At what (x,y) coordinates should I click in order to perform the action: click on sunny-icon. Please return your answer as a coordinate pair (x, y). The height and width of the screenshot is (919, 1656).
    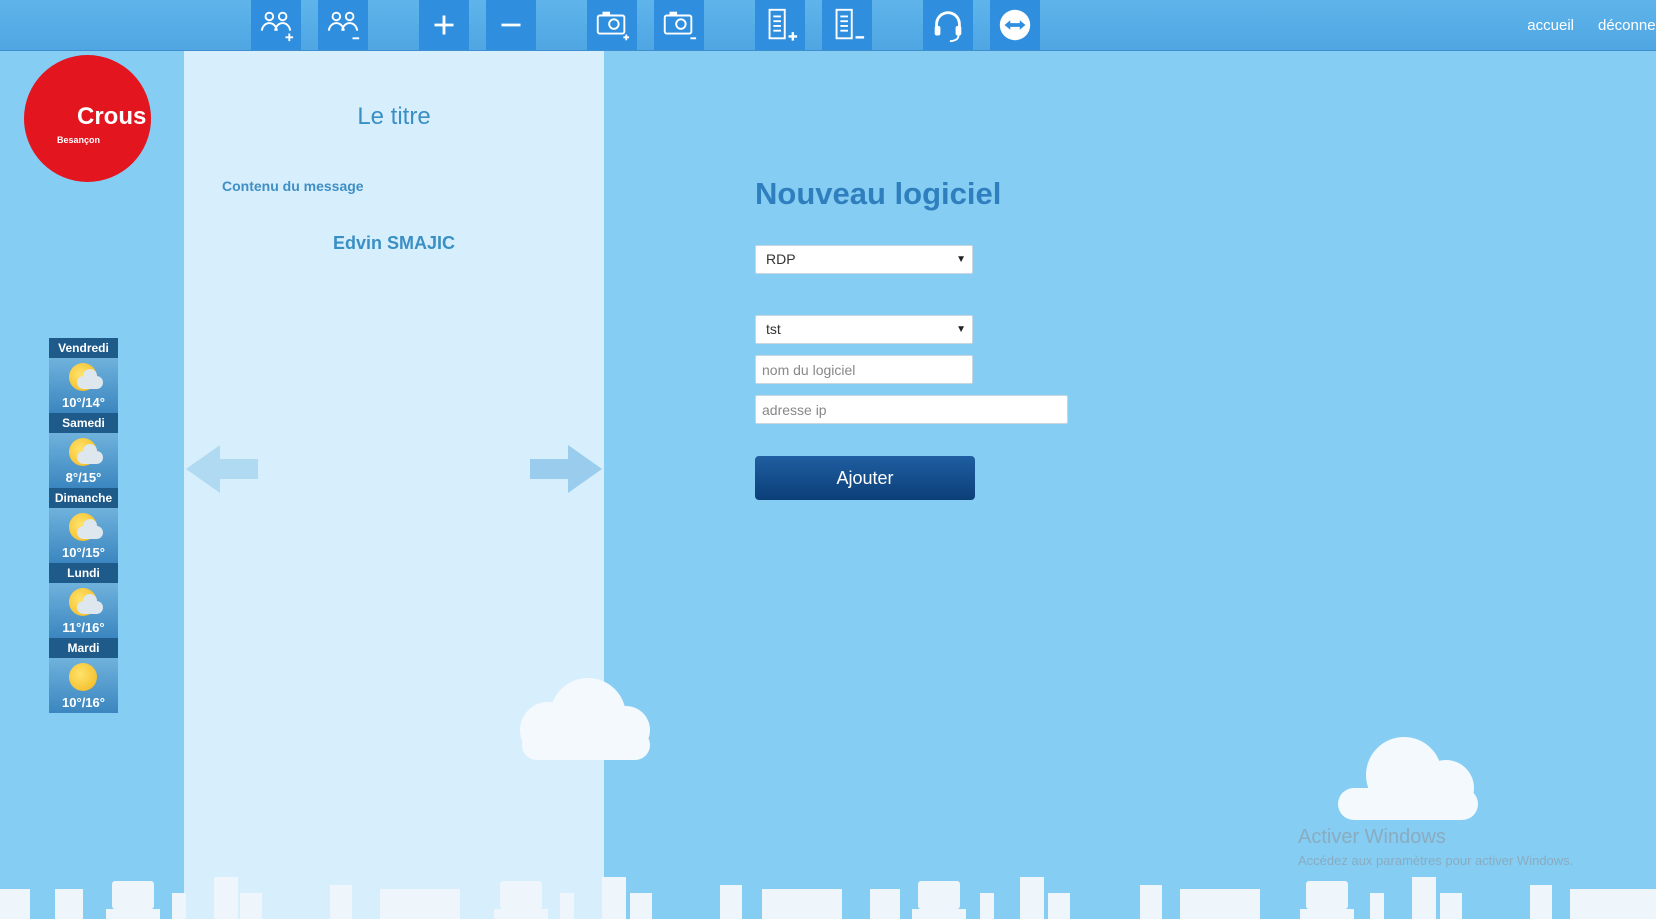
    Looking at the image, I should click on (83, 677).